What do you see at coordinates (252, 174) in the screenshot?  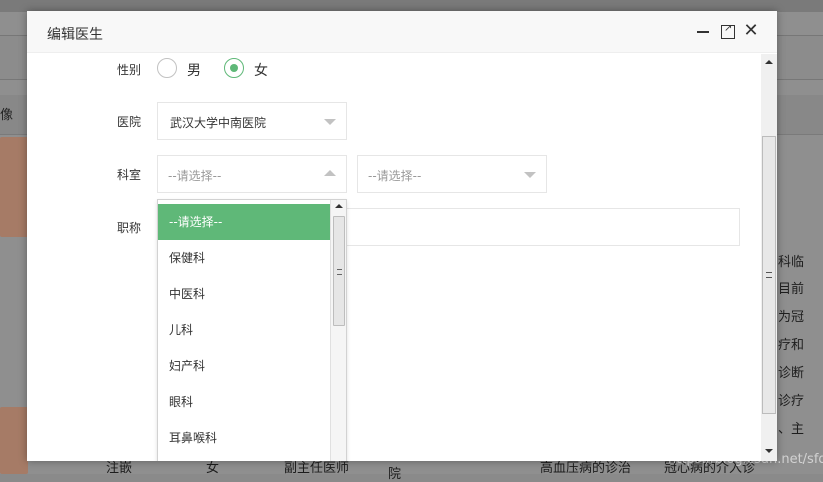 I see `department-select: --请选择--` at bounding box center [252, 174].